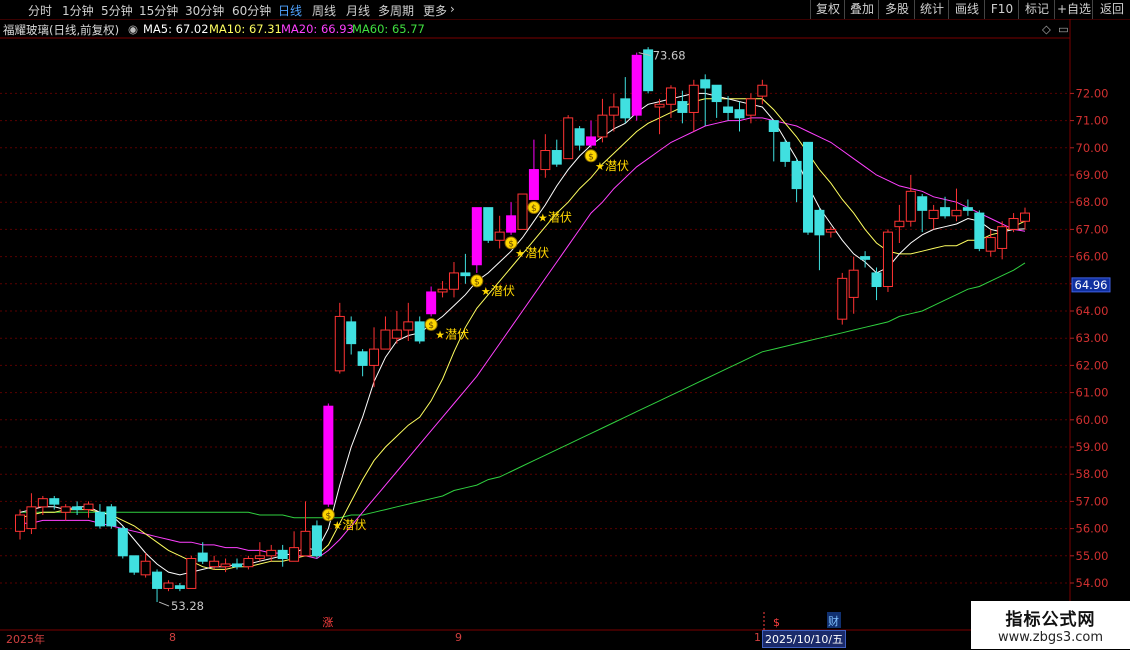 The image size is (1130, 650). What do you see at coordinates (757, 637) in the screenshot?
I see `date-label-oct: 1` at bounding box center [757, 637].